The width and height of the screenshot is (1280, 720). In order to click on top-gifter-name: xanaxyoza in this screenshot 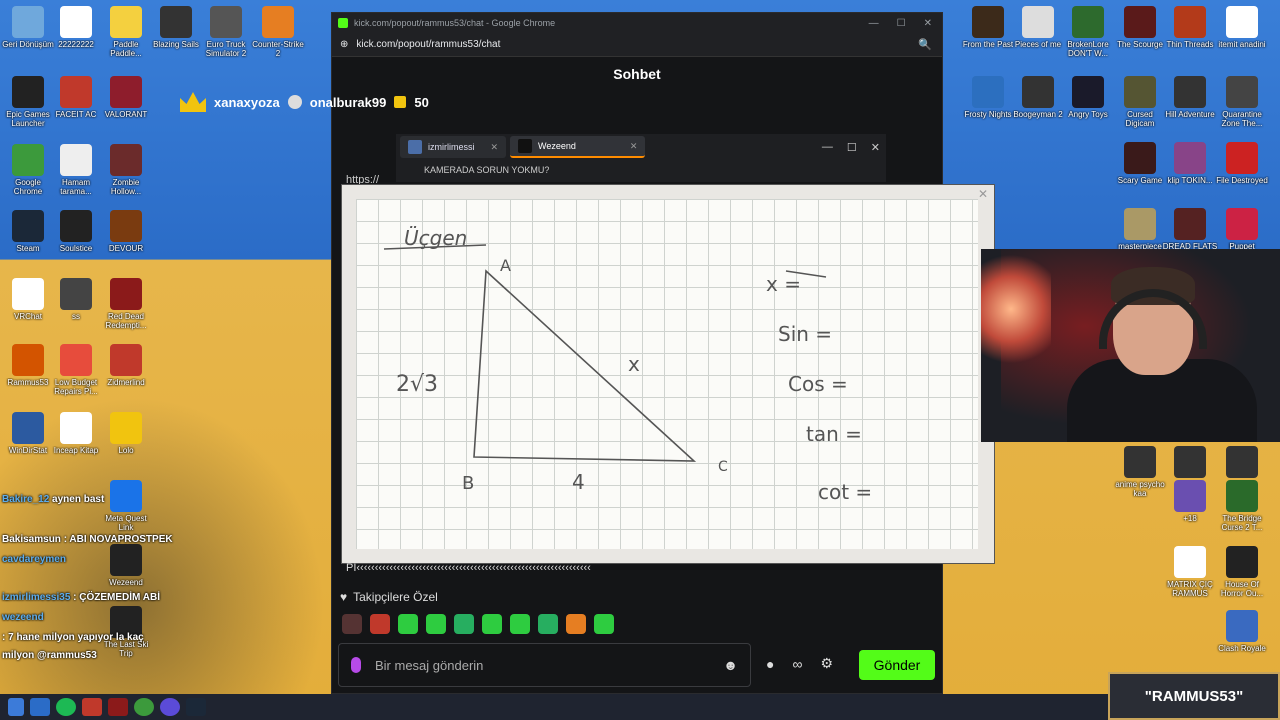, I will do `click(247, 102)`.